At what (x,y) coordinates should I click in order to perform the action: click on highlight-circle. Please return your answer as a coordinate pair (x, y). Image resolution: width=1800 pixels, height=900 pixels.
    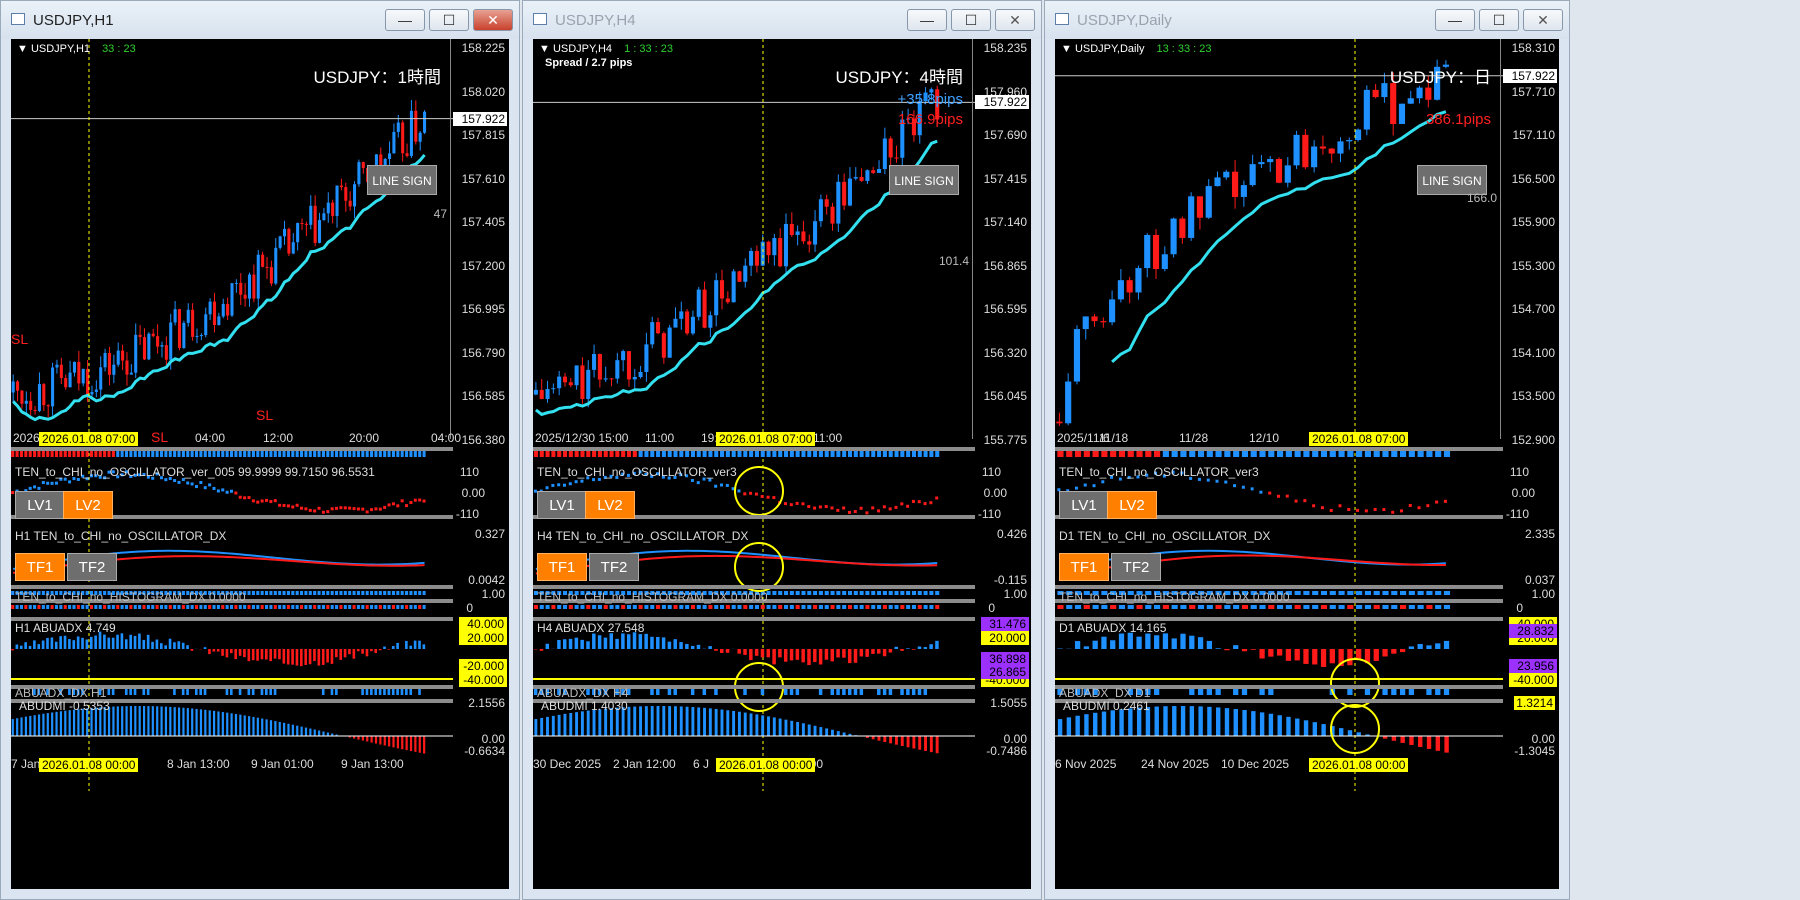
    Looking at the image, I should click on (759, 567).